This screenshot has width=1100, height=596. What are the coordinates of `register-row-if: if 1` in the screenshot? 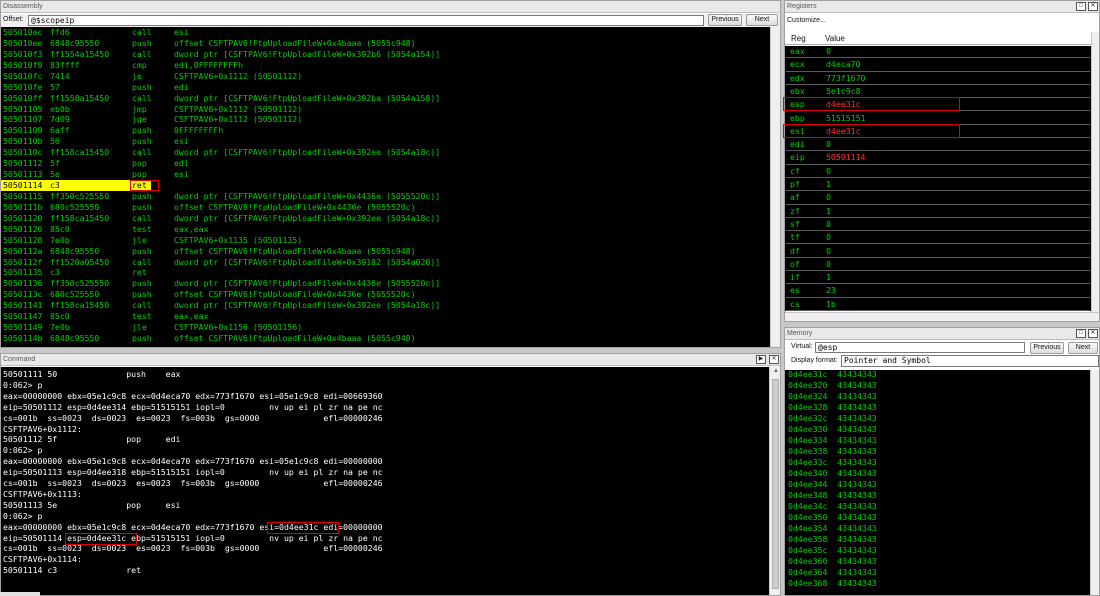 It's located at (938, 278).